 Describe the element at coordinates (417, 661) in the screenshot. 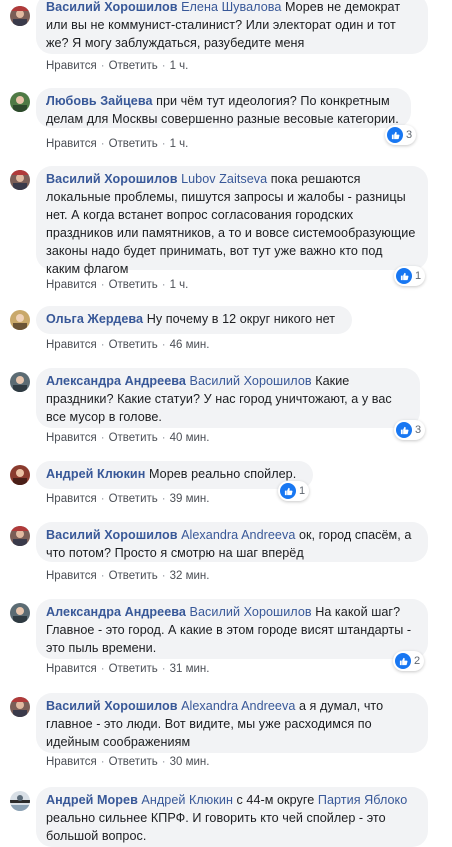

I see `reaction-number: 2` at that location.